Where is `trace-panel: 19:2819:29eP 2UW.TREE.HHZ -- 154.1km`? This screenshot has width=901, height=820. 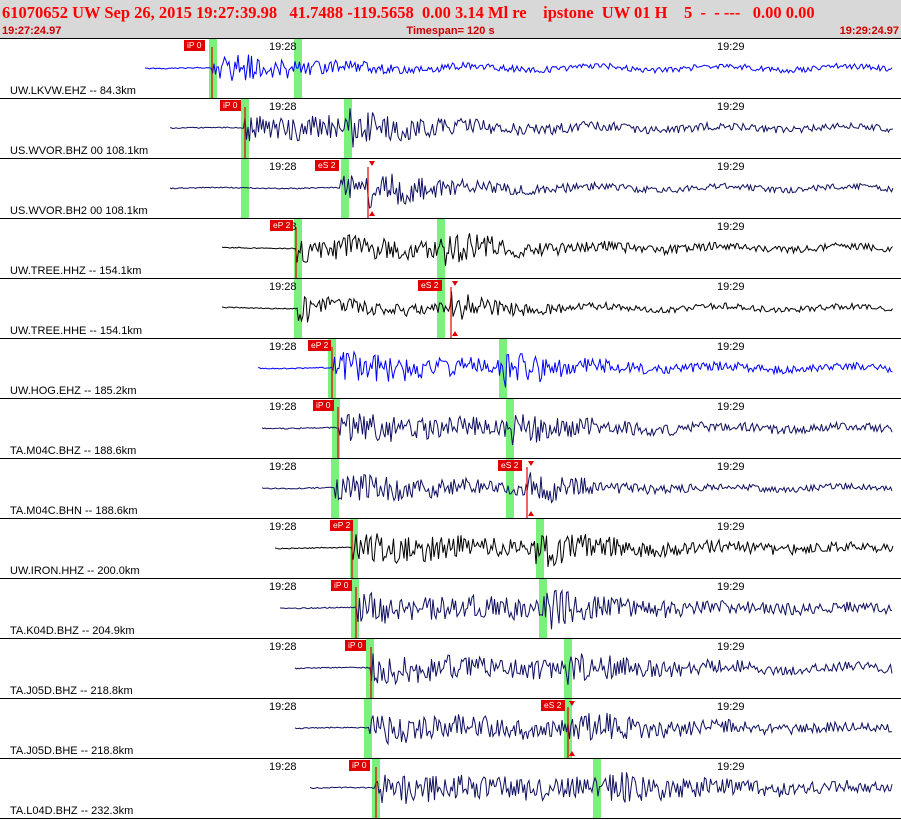 trace-panel: 19:2819:29eP 2UW.TREE.HHZ -- 154.1km is located at coordinates (450, 249).